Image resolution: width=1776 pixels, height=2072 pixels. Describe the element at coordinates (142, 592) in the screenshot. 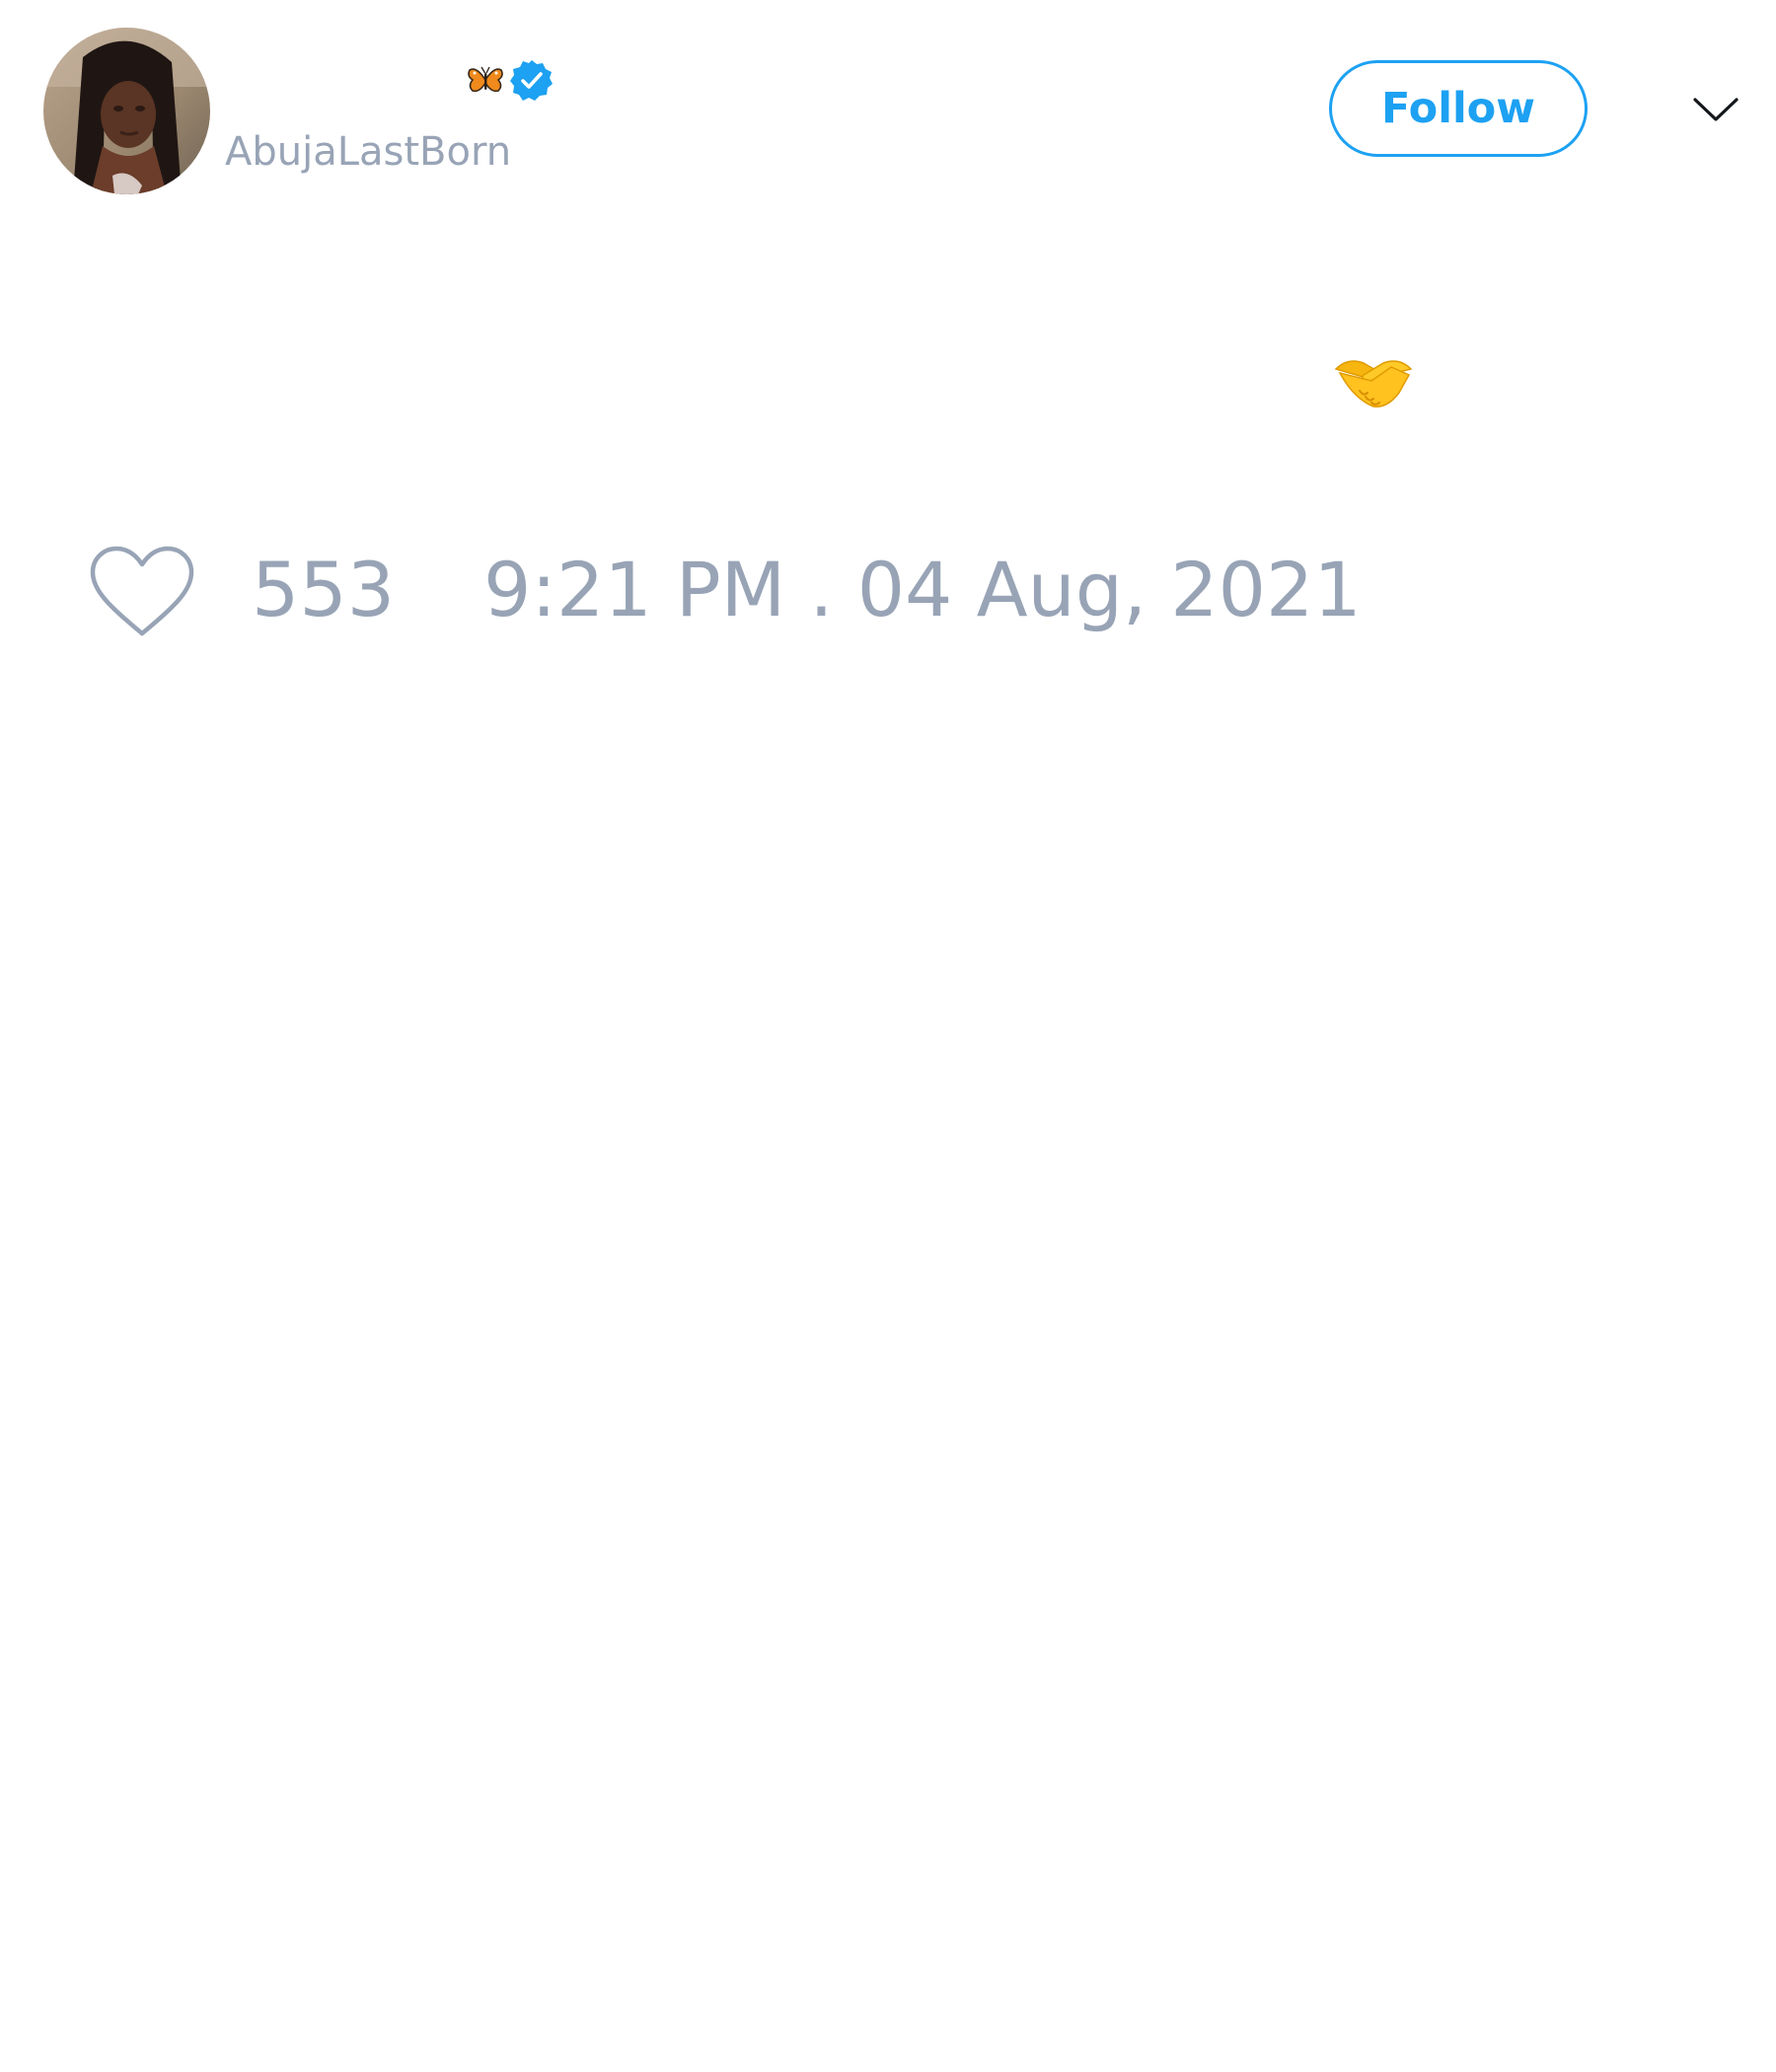

I see `heart-icon` at that location.